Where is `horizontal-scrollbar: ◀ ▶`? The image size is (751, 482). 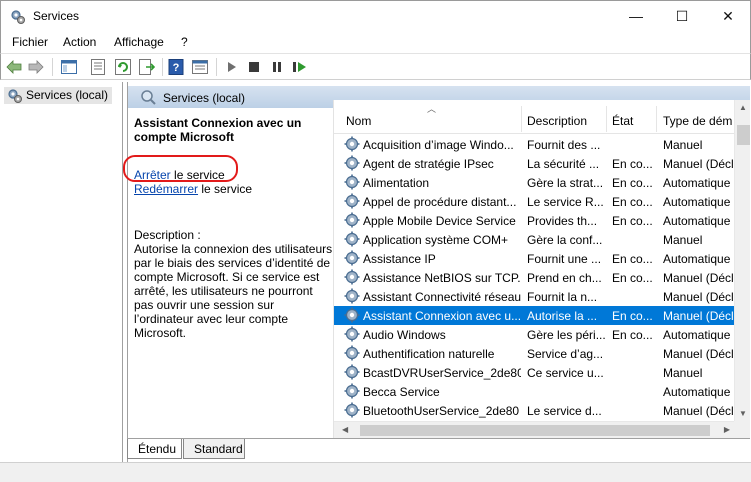
horizontal-scrollbar: ◀ ▶ is located at coordinates (534, 429).